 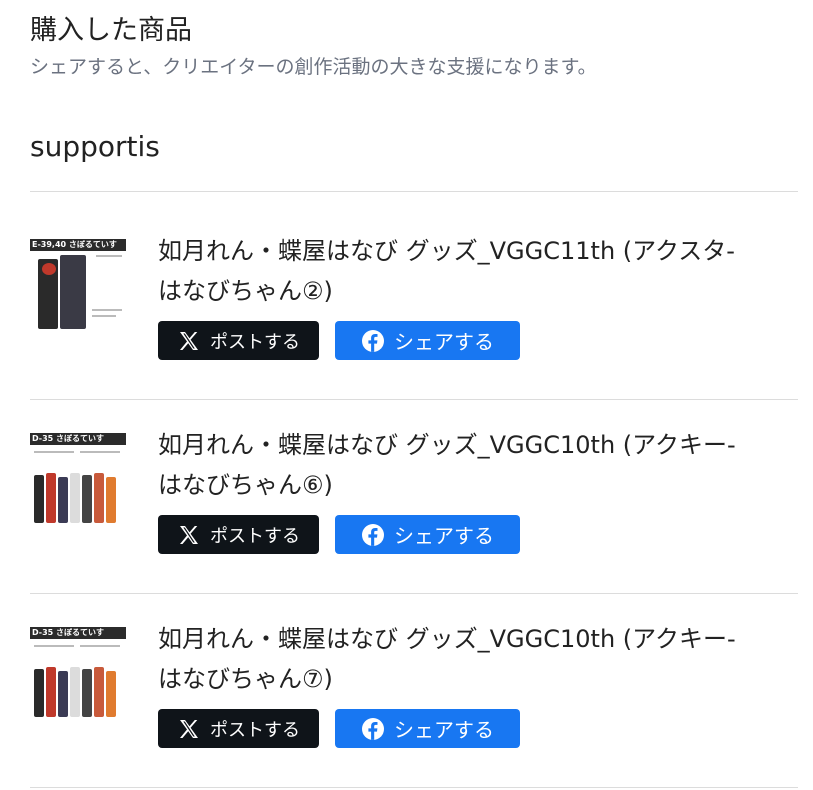 I want to click on shop-name: supportis, so click(x=95, y=146).